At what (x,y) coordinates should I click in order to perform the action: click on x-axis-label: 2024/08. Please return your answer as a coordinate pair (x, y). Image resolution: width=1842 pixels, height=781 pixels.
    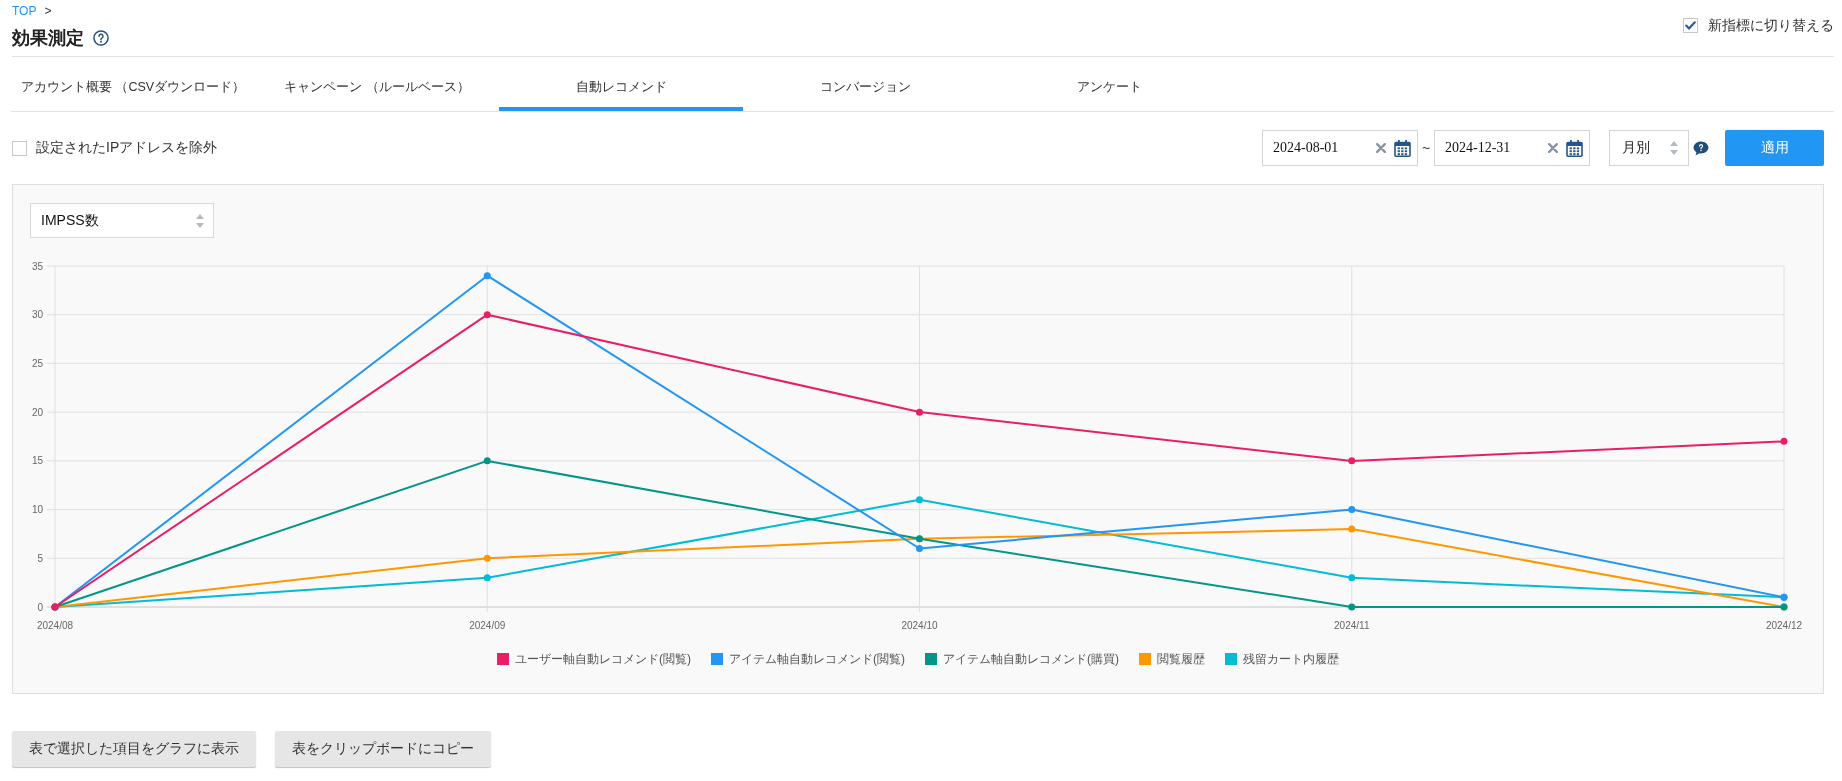
    Looking at the image, I should click on (55, 625).